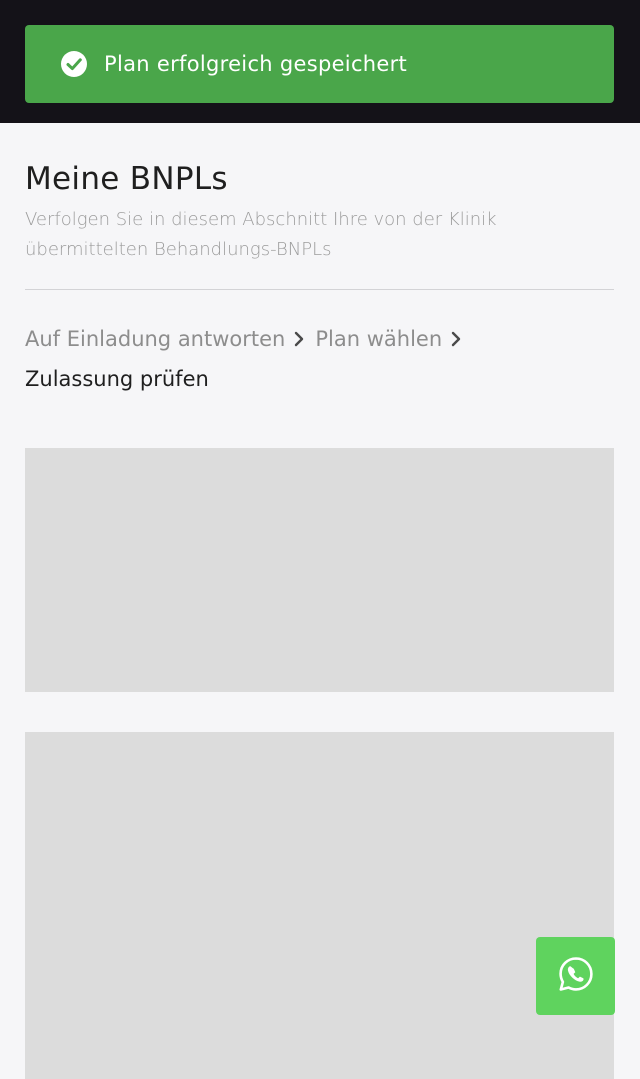  I want to click on check-circle-icon, so click(74, 64).